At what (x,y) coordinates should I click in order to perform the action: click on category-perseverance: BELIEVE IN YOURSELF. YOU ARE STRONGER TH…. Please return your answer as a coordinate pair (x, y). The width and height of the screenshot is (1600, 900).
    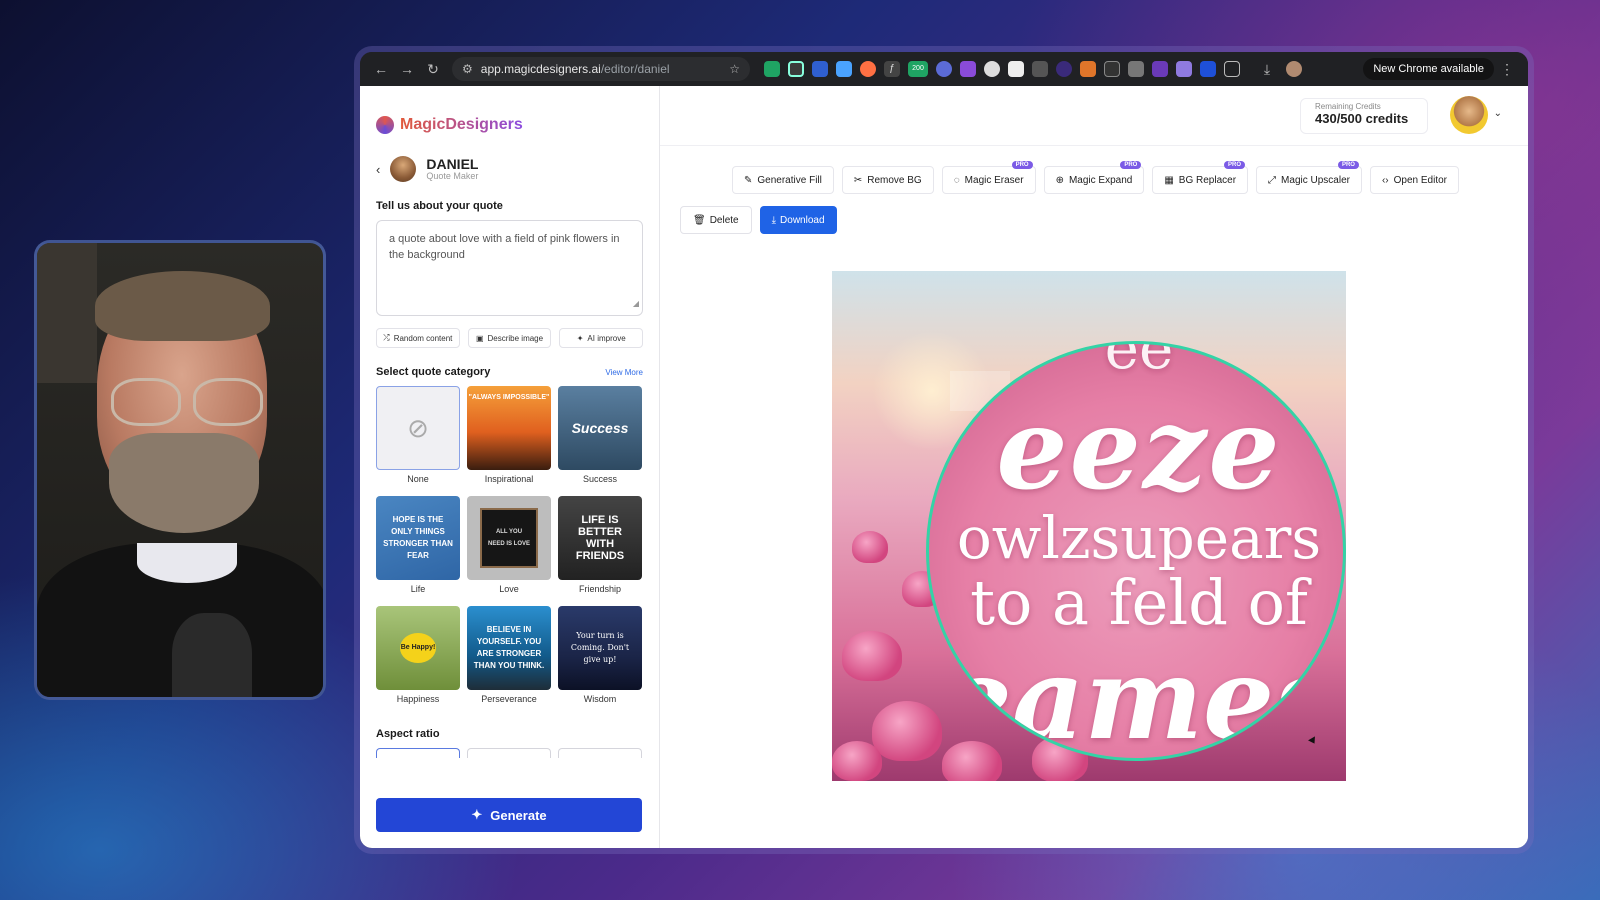
    Looking at the image, I should click on (509, 655).